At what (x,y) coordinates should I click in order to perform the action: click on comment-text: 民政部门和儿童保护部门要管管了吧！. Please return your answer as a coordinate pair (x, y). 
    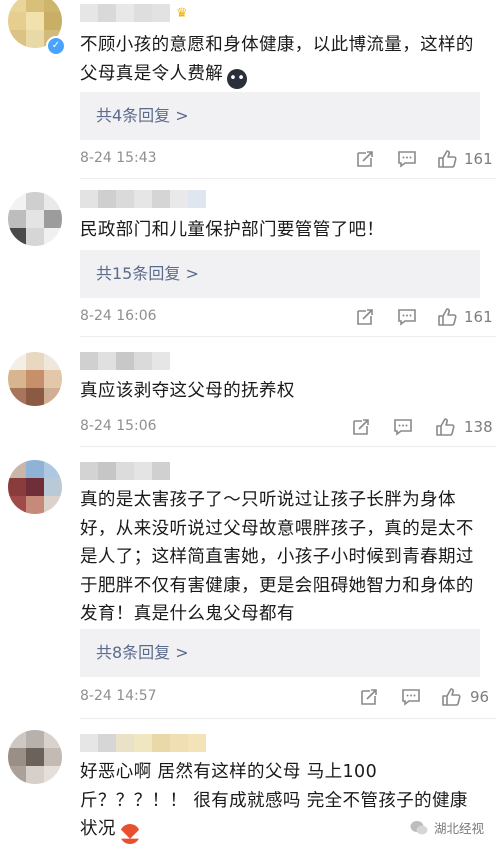
    Looking at the image, I should click on (232, 230).